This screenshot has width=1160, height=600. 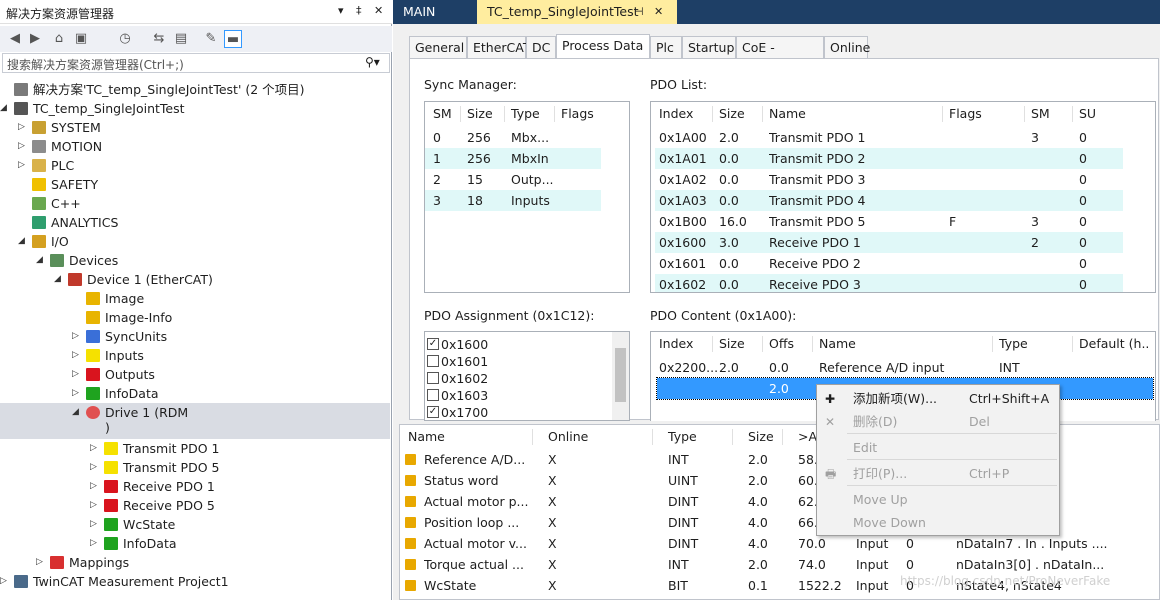 What do you see at coordinates (517, 361) in the screenshot?
I see `pdo-assignment-item: 0x1601` at bounding box center [517, 361].